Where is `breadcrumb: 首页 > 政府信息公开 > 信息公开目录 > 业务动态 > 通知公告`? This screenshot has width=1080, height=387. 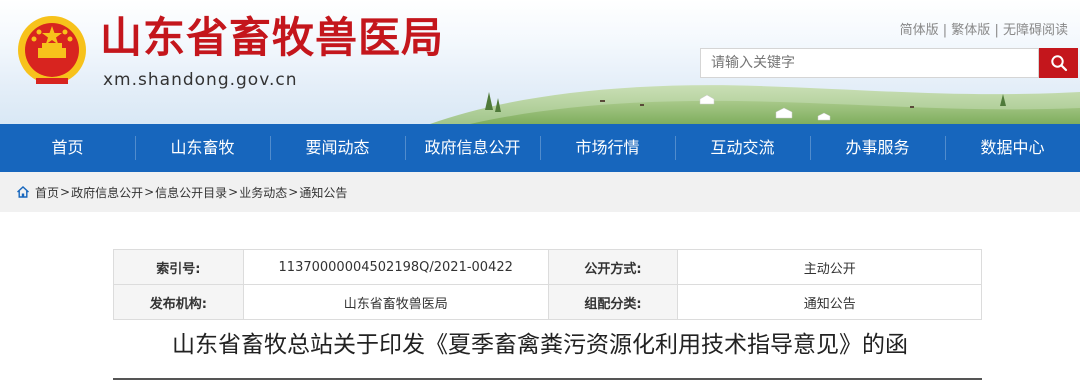 breadcrumb: 首页 > 政府信息公开 > 信息公开目录 > 业务动态 > 通知公告 is located at coordinates (181, 192).